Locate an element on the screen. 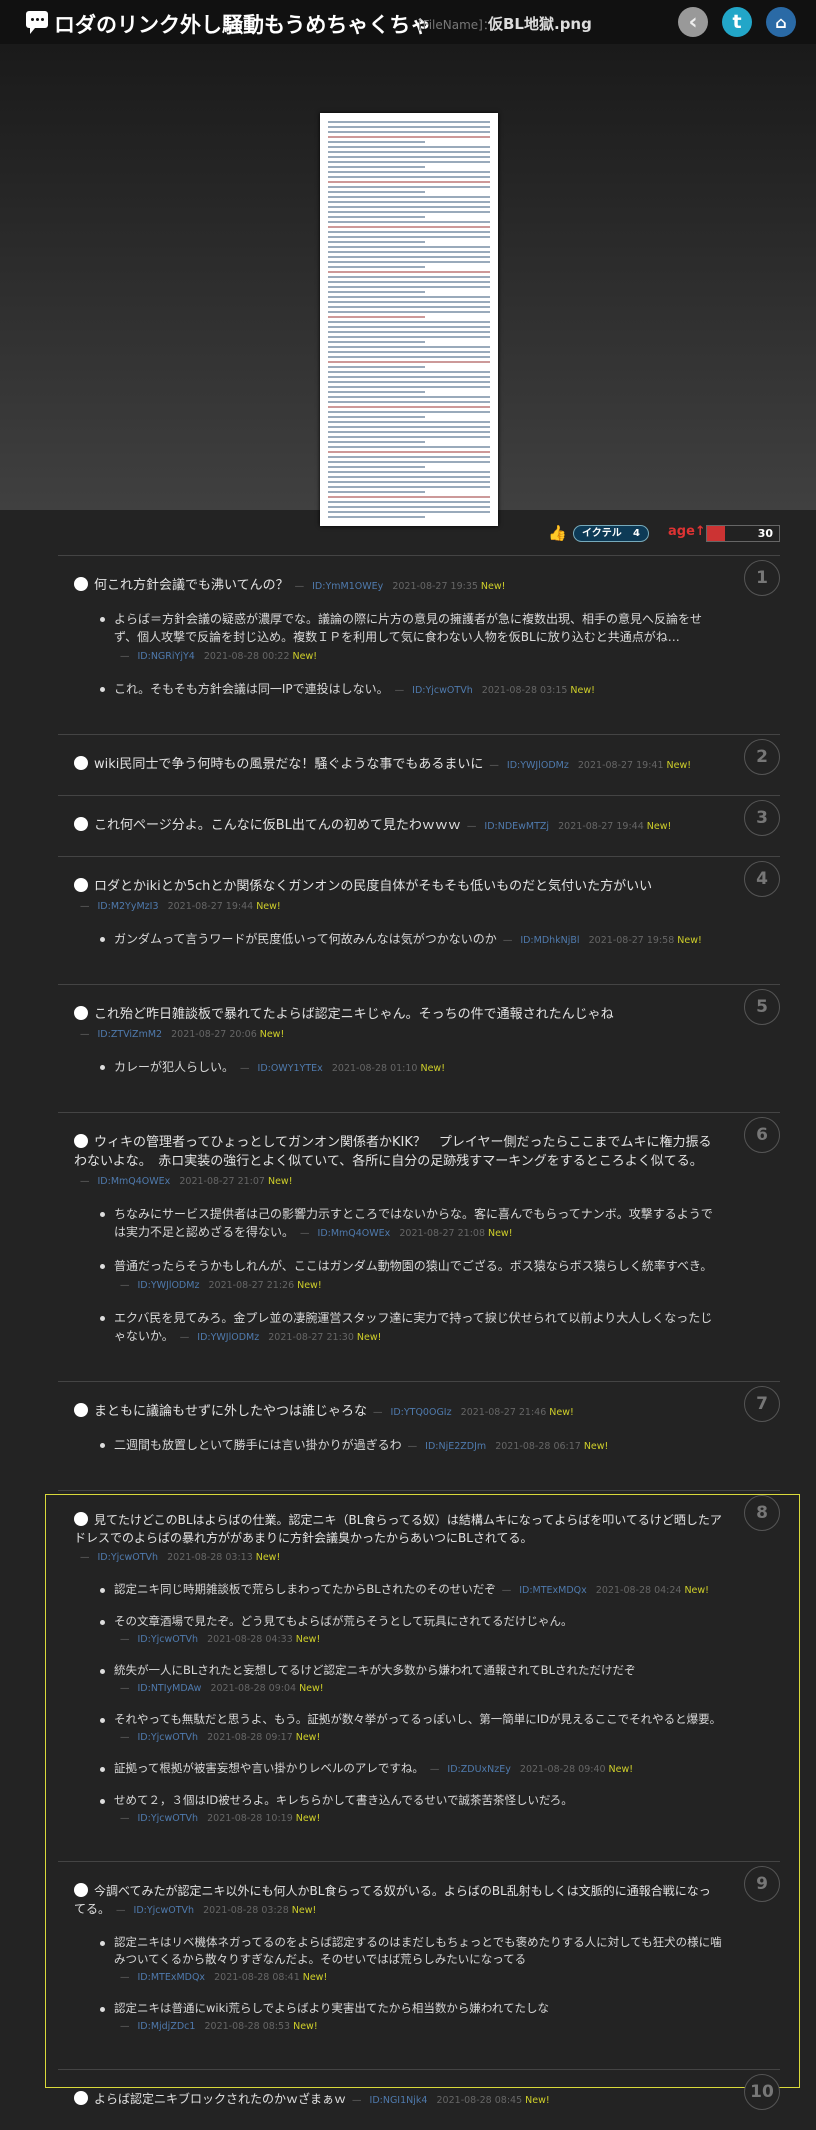  home-icon: ⌂ is located at coordinates (781, 22).